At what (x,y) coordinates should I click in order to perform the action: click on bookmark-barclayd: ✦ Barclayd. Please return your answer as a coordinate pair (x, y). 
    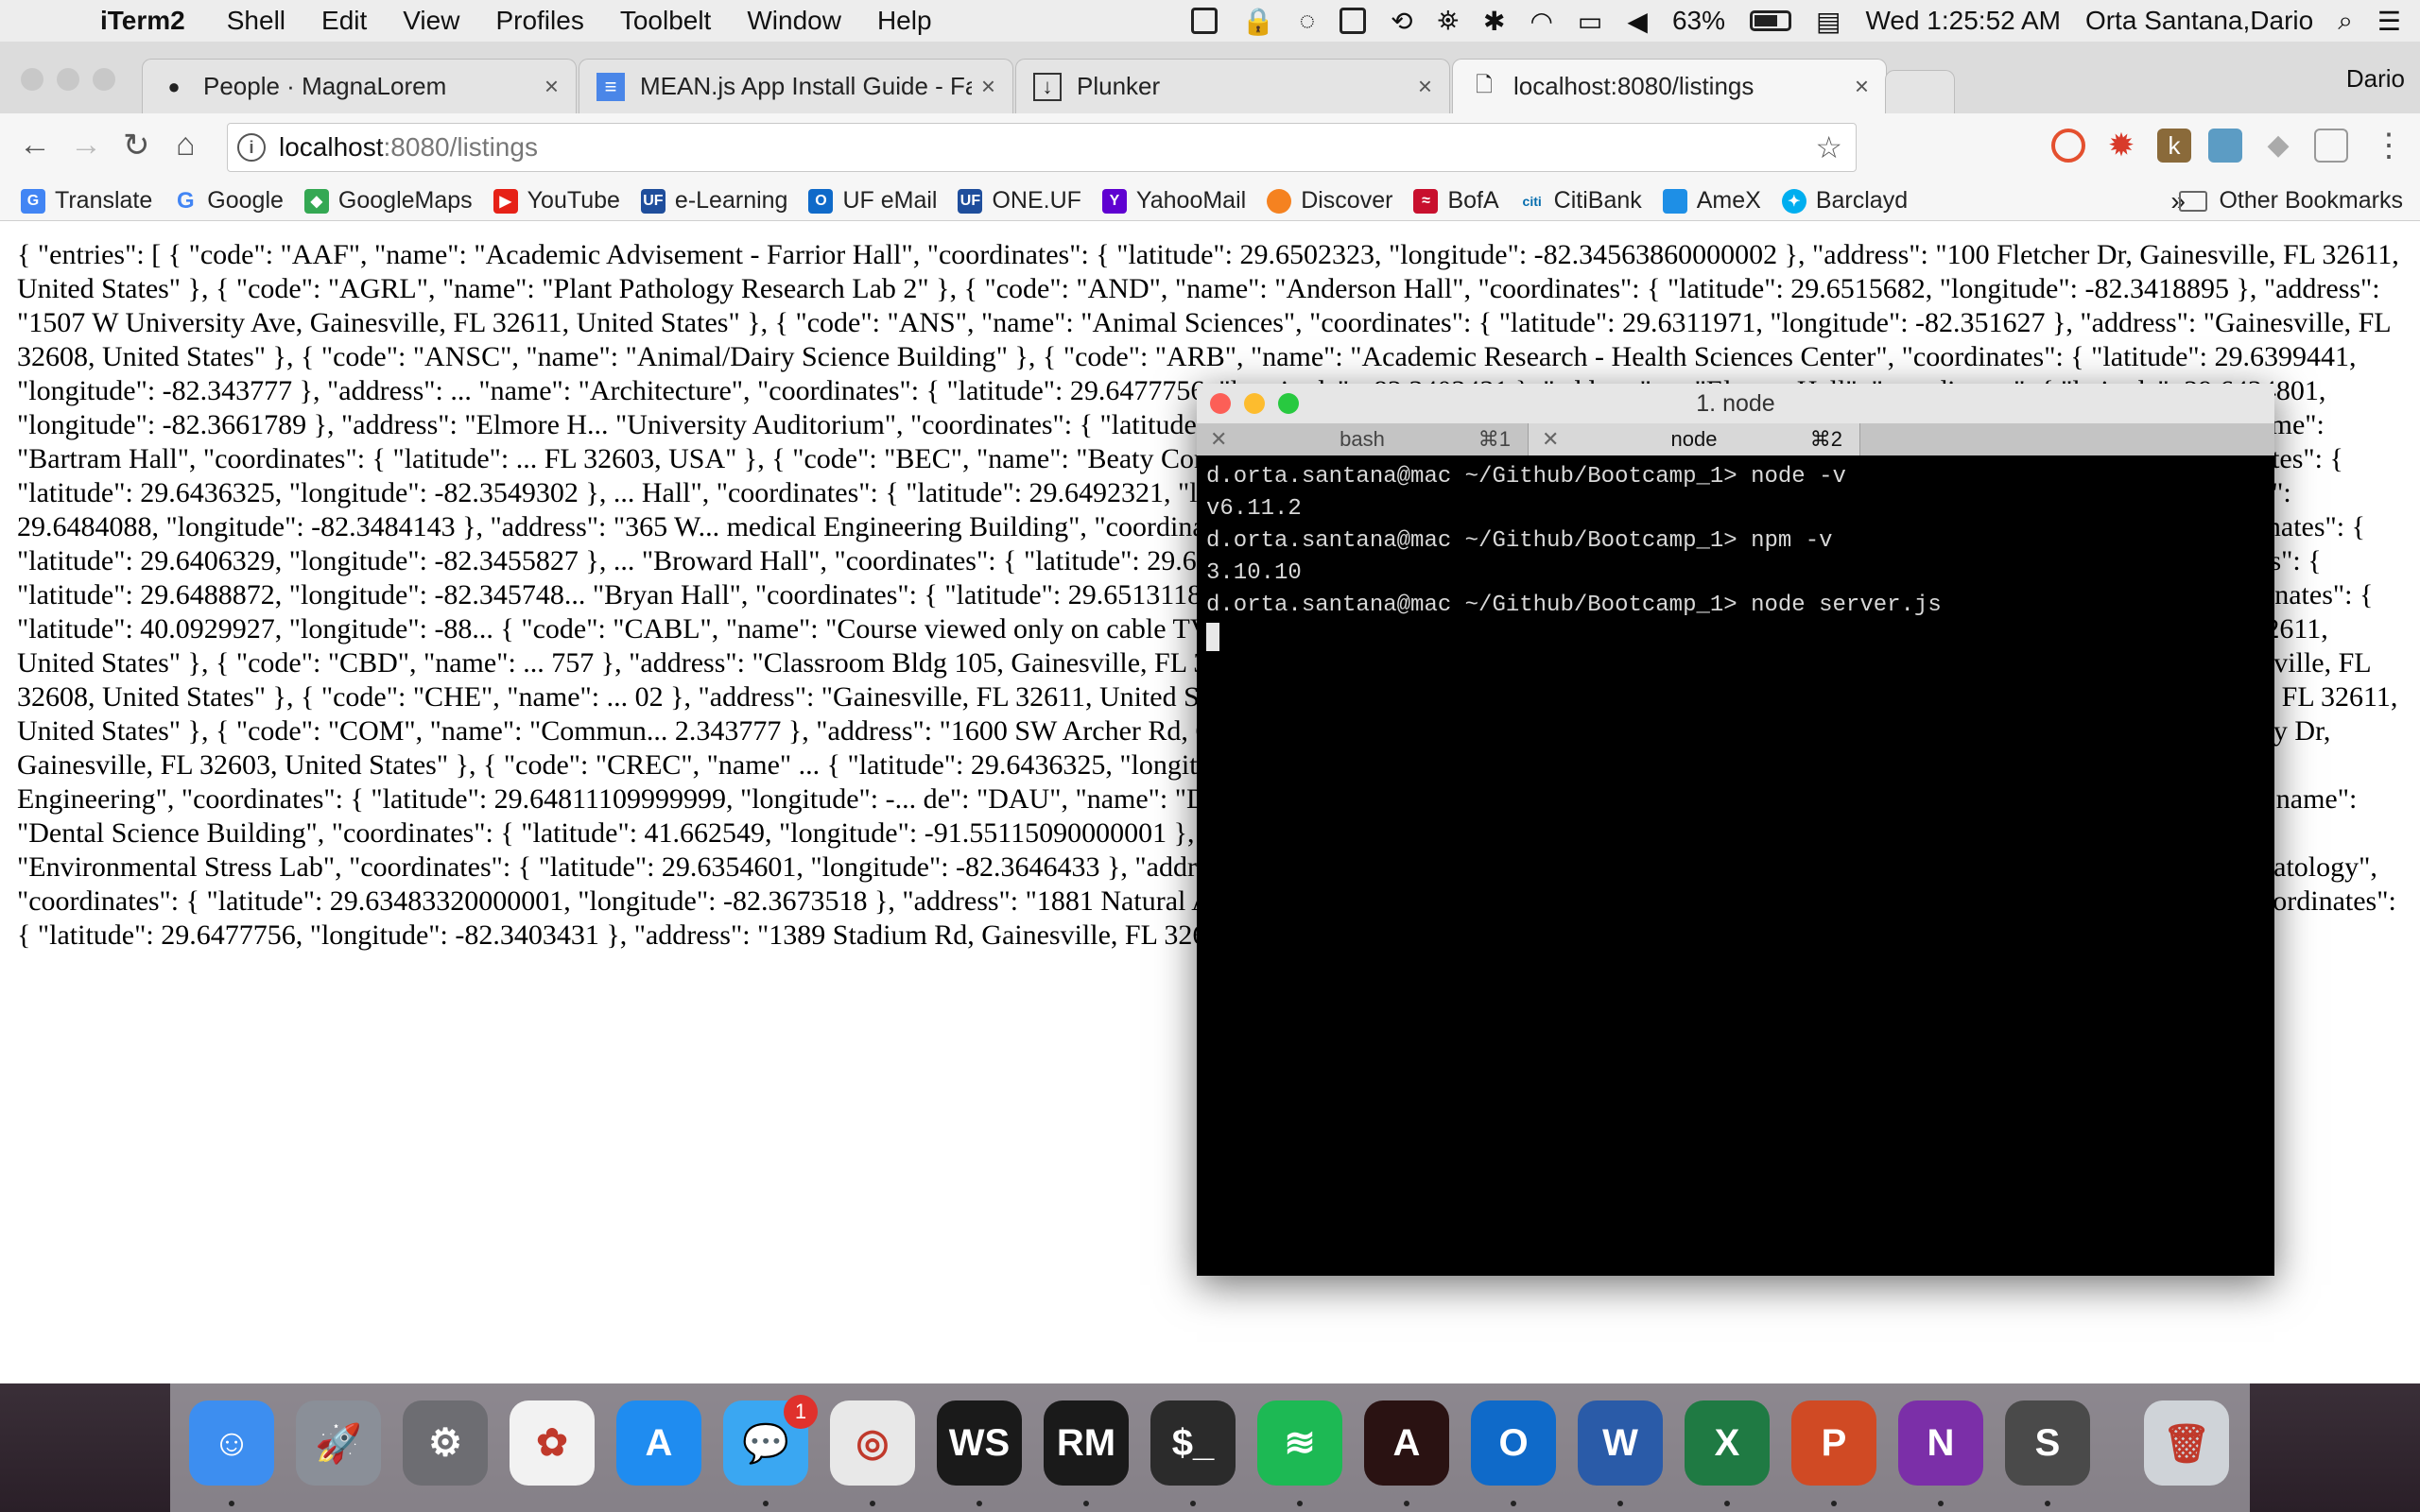
    Looking at the image, I should click on (1844, 201).